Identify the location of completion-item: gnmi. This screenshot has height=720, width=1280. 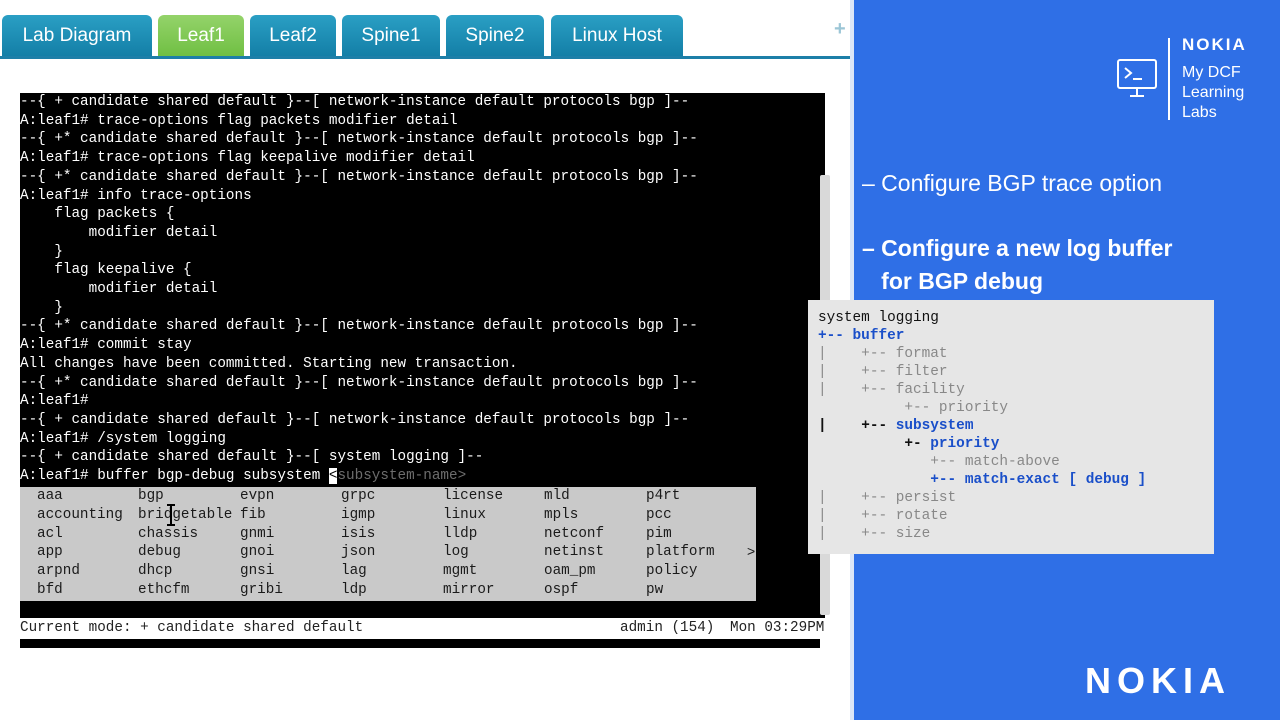
(257, 534).